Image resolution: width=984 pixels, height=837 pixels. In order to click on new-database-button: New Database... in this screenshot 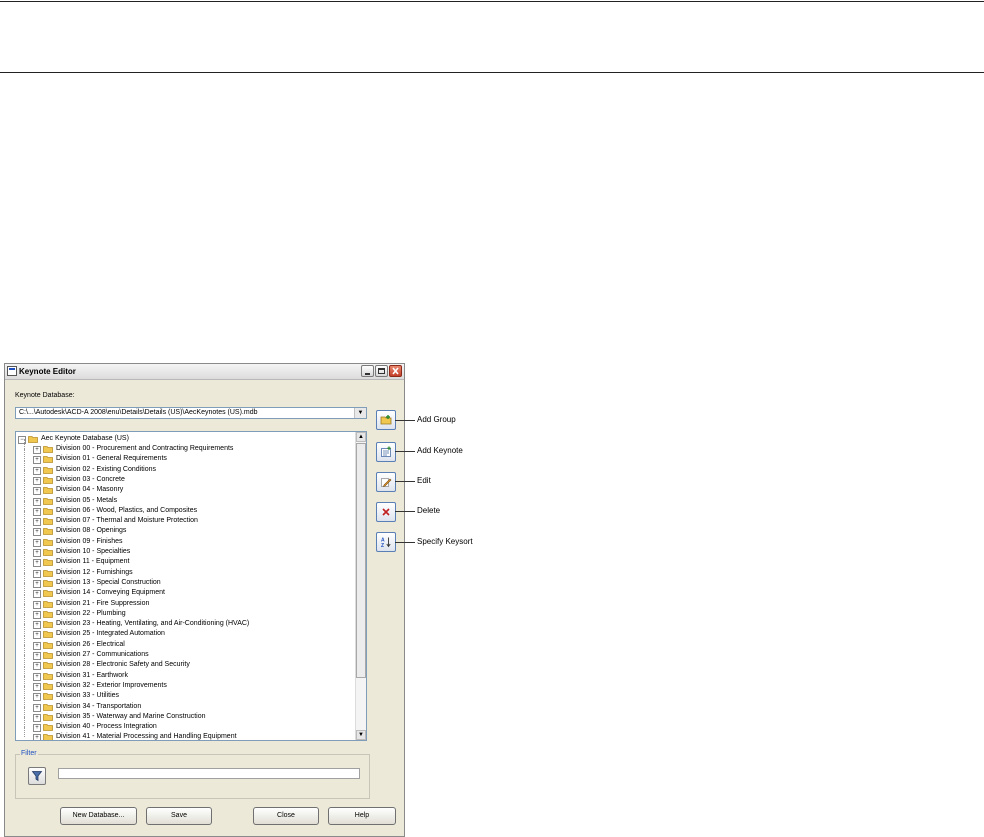, I will do `click(98, 816)`.